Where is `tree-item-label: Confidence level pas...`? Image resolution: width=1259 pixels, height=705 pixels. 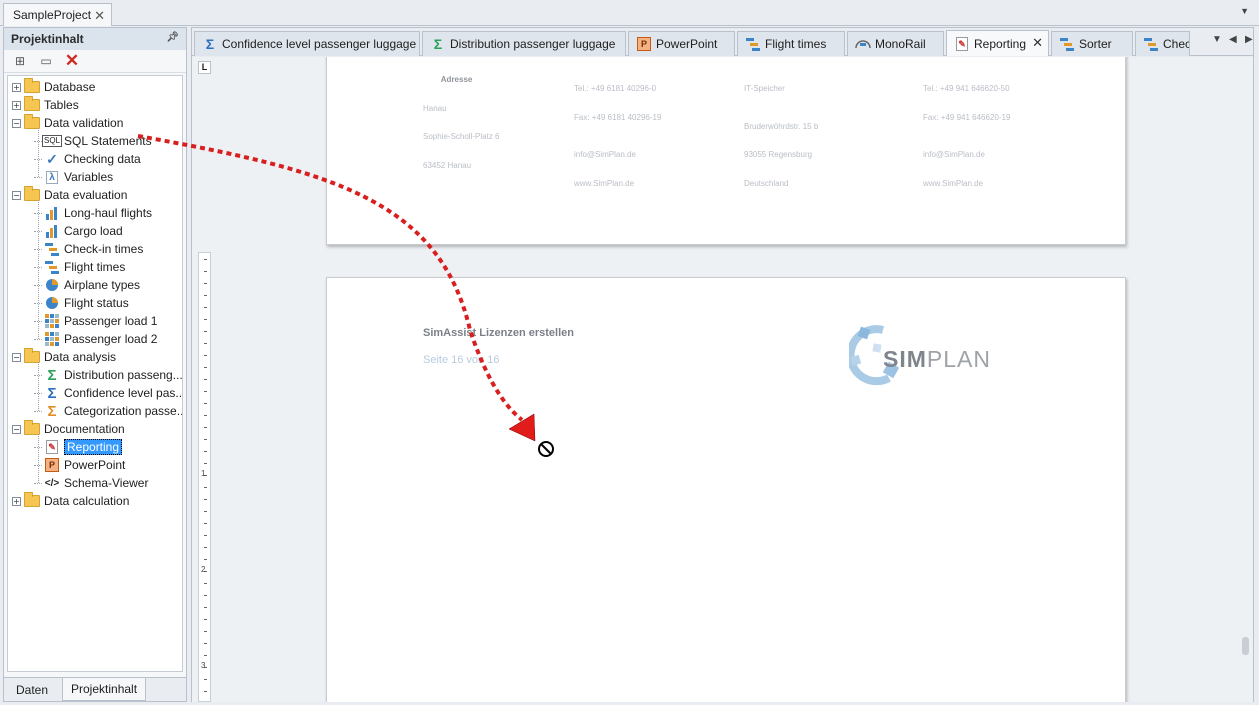 tree-item-label: Confidence level pas... is located at coordinates (123, 393).